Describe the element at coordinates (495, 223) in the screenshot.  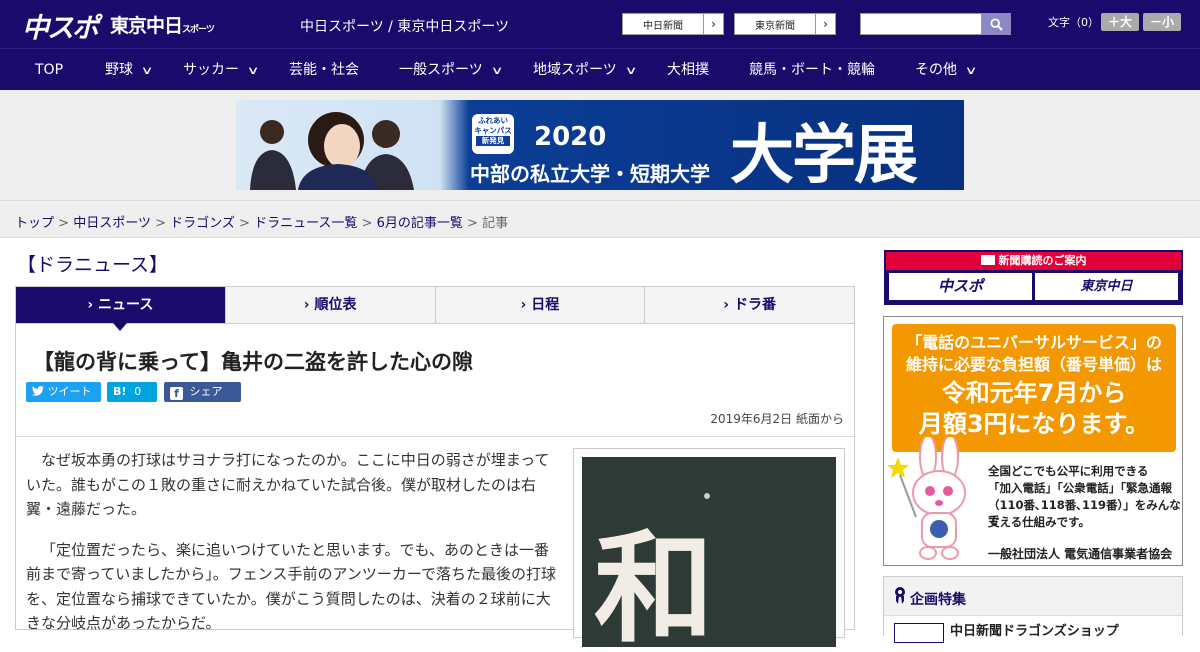
I see `breadcrumb-current: 記事` at that location.